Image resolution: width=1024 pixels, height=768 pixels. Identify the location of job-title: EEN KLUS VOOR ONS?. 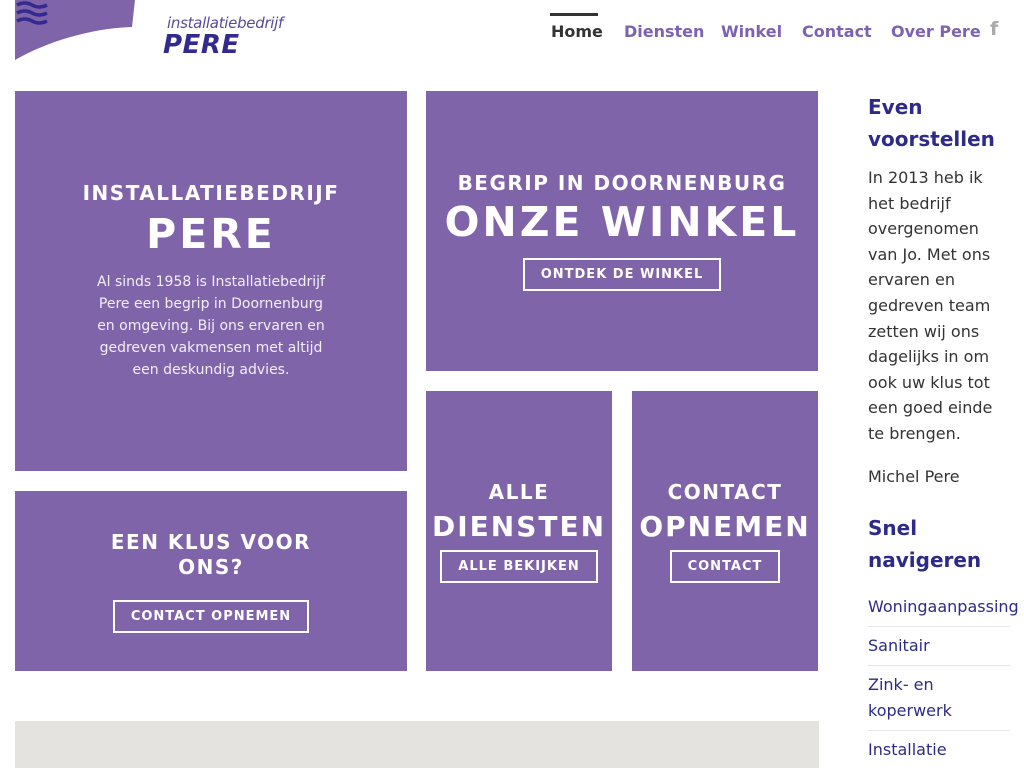
(211, 554).